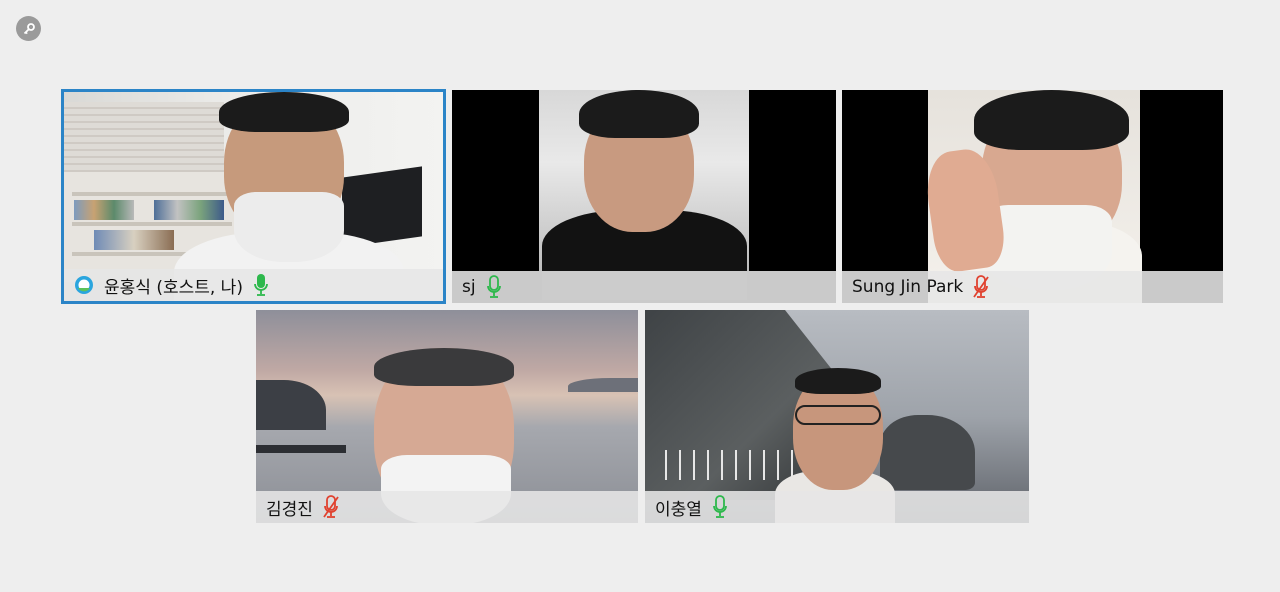 This screenshot has height=592, width=1280. What do you see at coordinates (84, 285) in the screenshot?
I see `host-logo-icon` at bounding box center [84, 285].